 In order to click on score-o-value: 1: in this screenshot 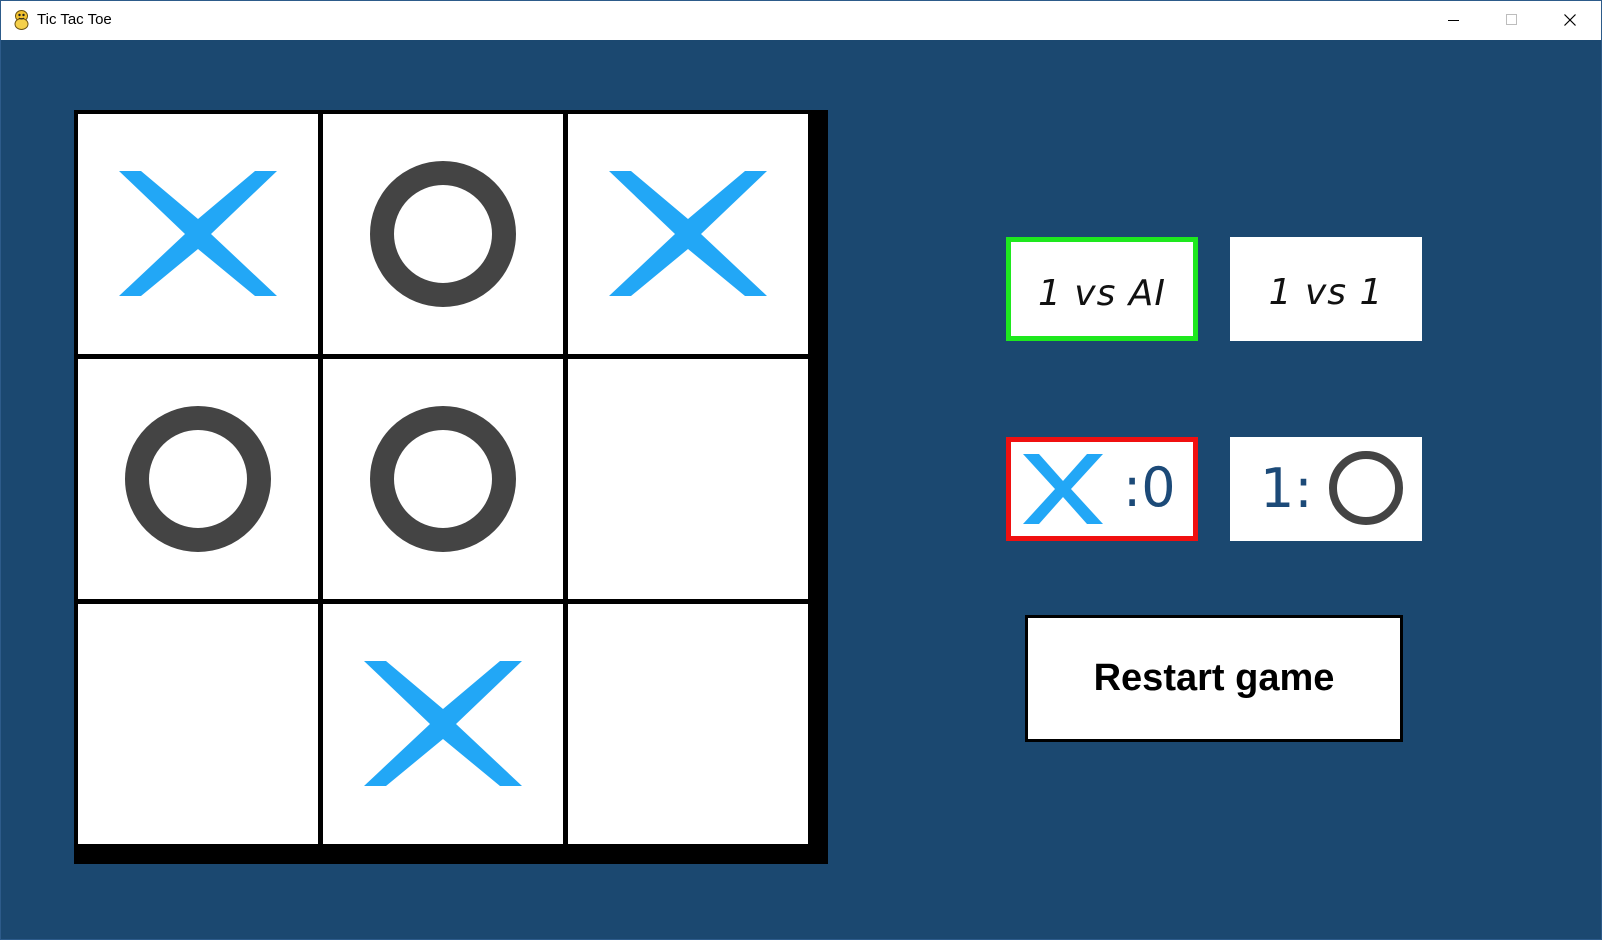, I will do `click(1286, 488)`.